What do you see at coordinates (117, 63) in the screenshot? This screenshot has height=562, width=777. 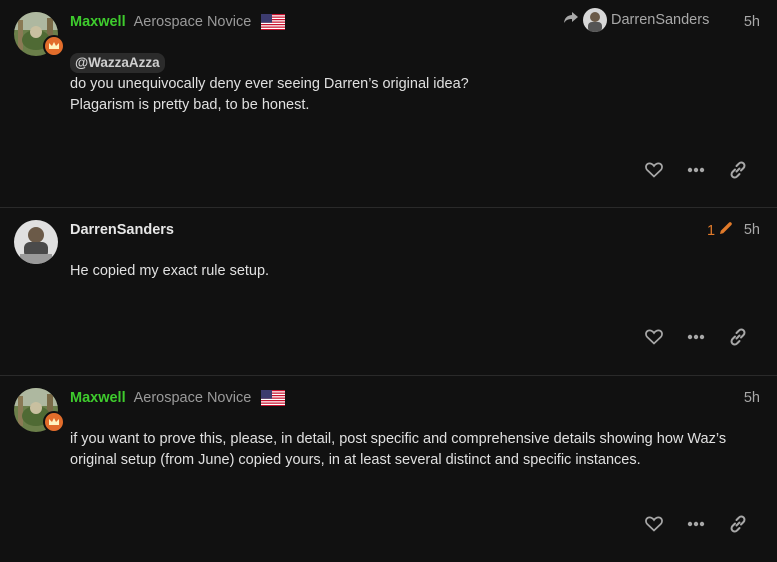 I see `mention-link: @WazzaAzza` at bounding box center [117, 63].